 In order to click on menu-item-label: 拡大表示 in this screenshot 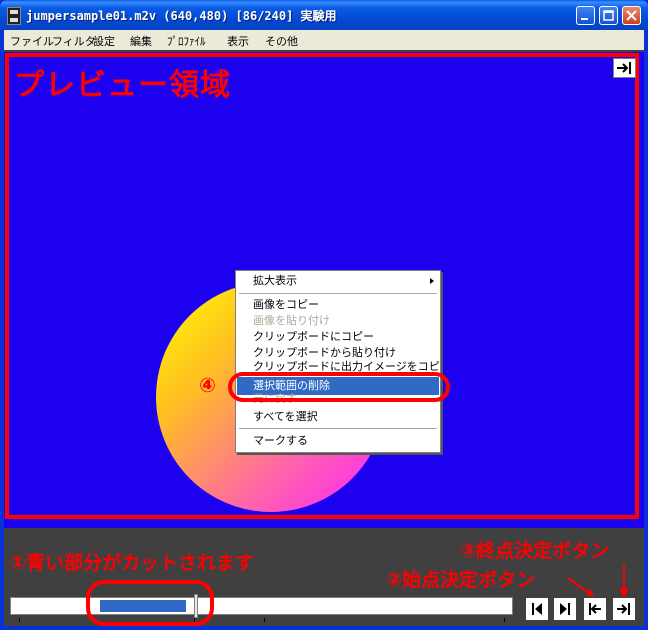, I will do `click(275, 280)`.